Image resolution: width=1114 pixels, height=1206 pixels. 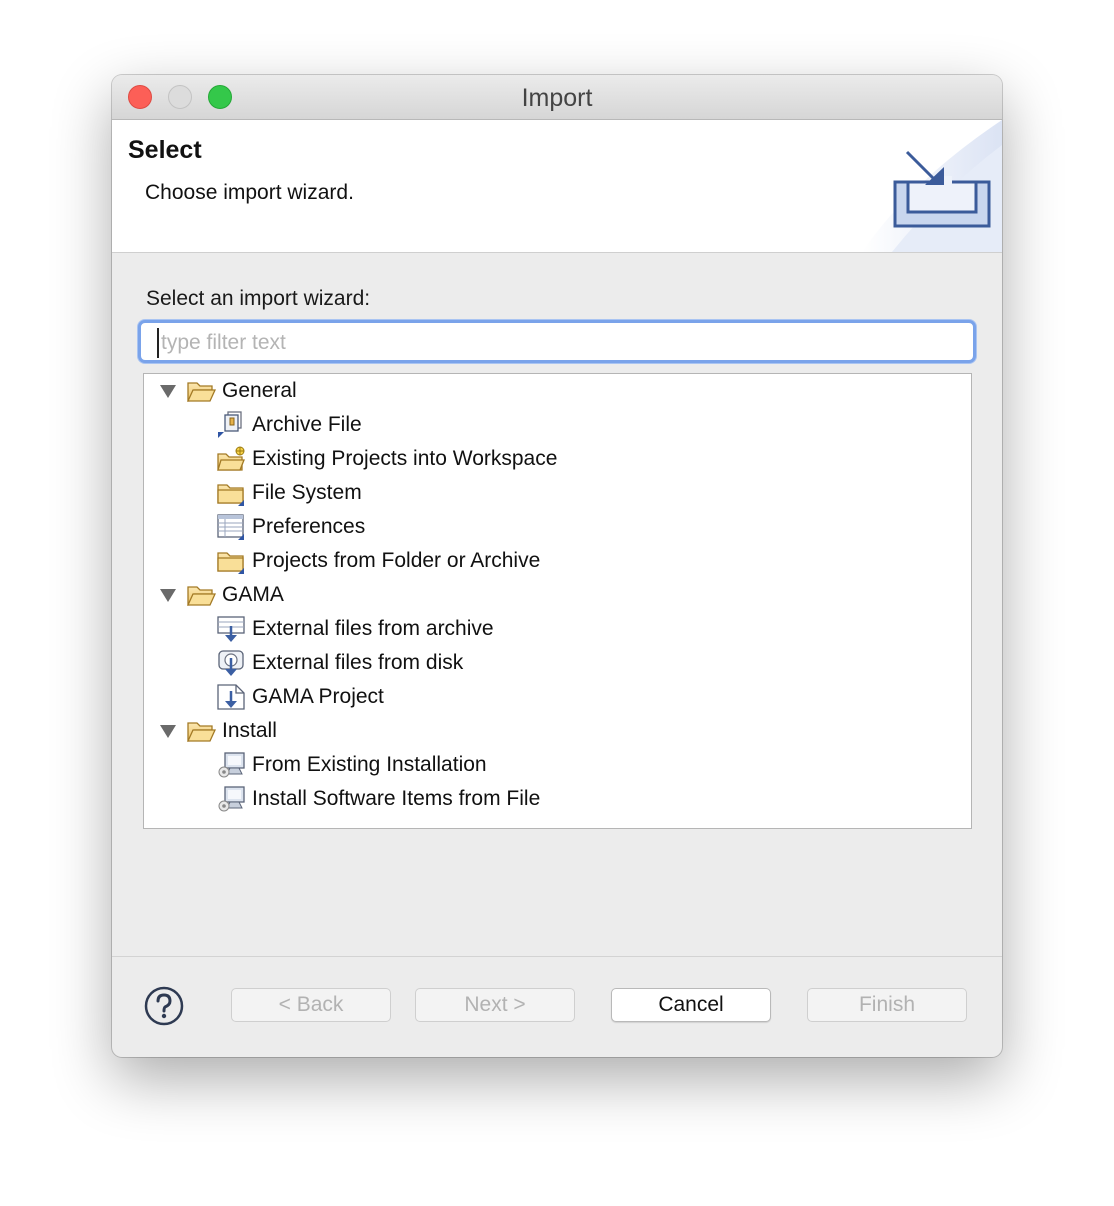 What do you see at coordinates (231, 663) in the screenshot?
I see `external-disk-icon` at bounding box center [231, 663].